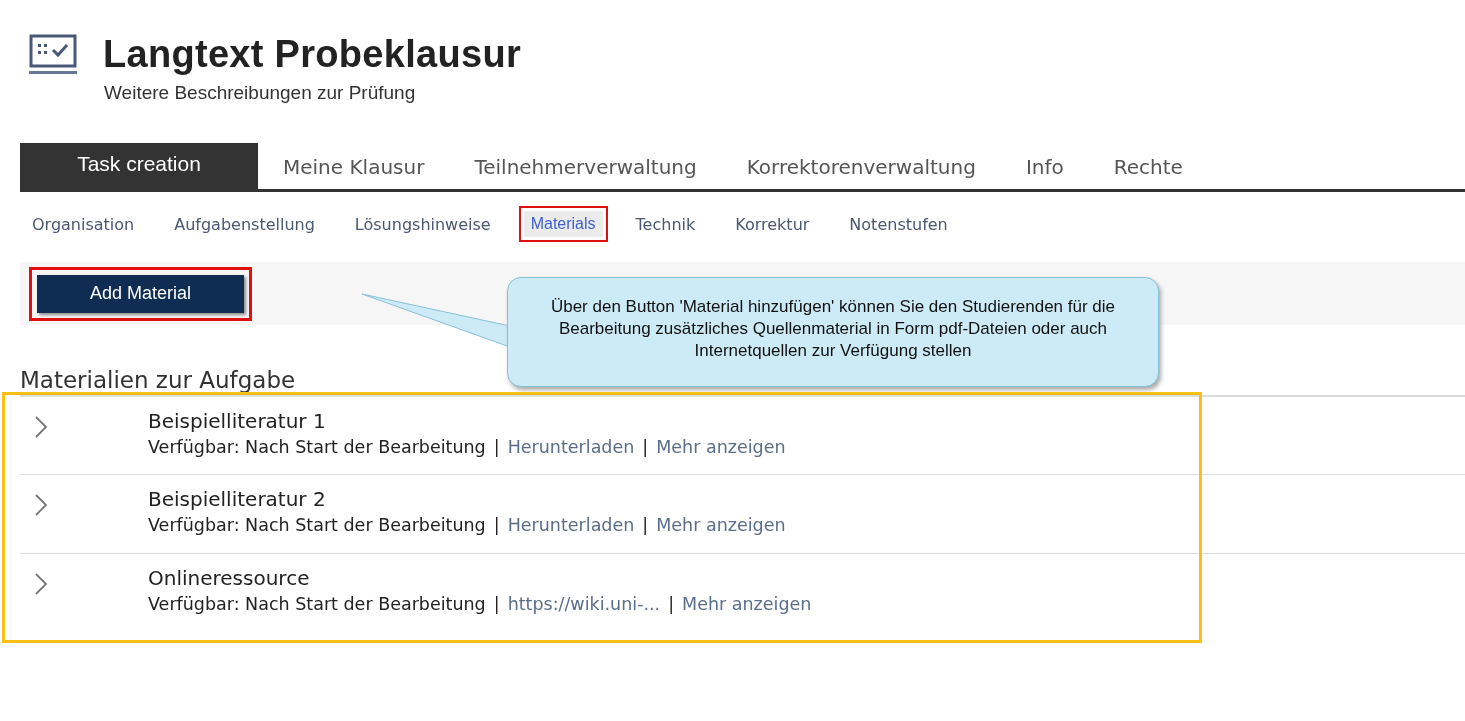  I want to click on material-title: Beispielliteratur 1, so click(237, 422).